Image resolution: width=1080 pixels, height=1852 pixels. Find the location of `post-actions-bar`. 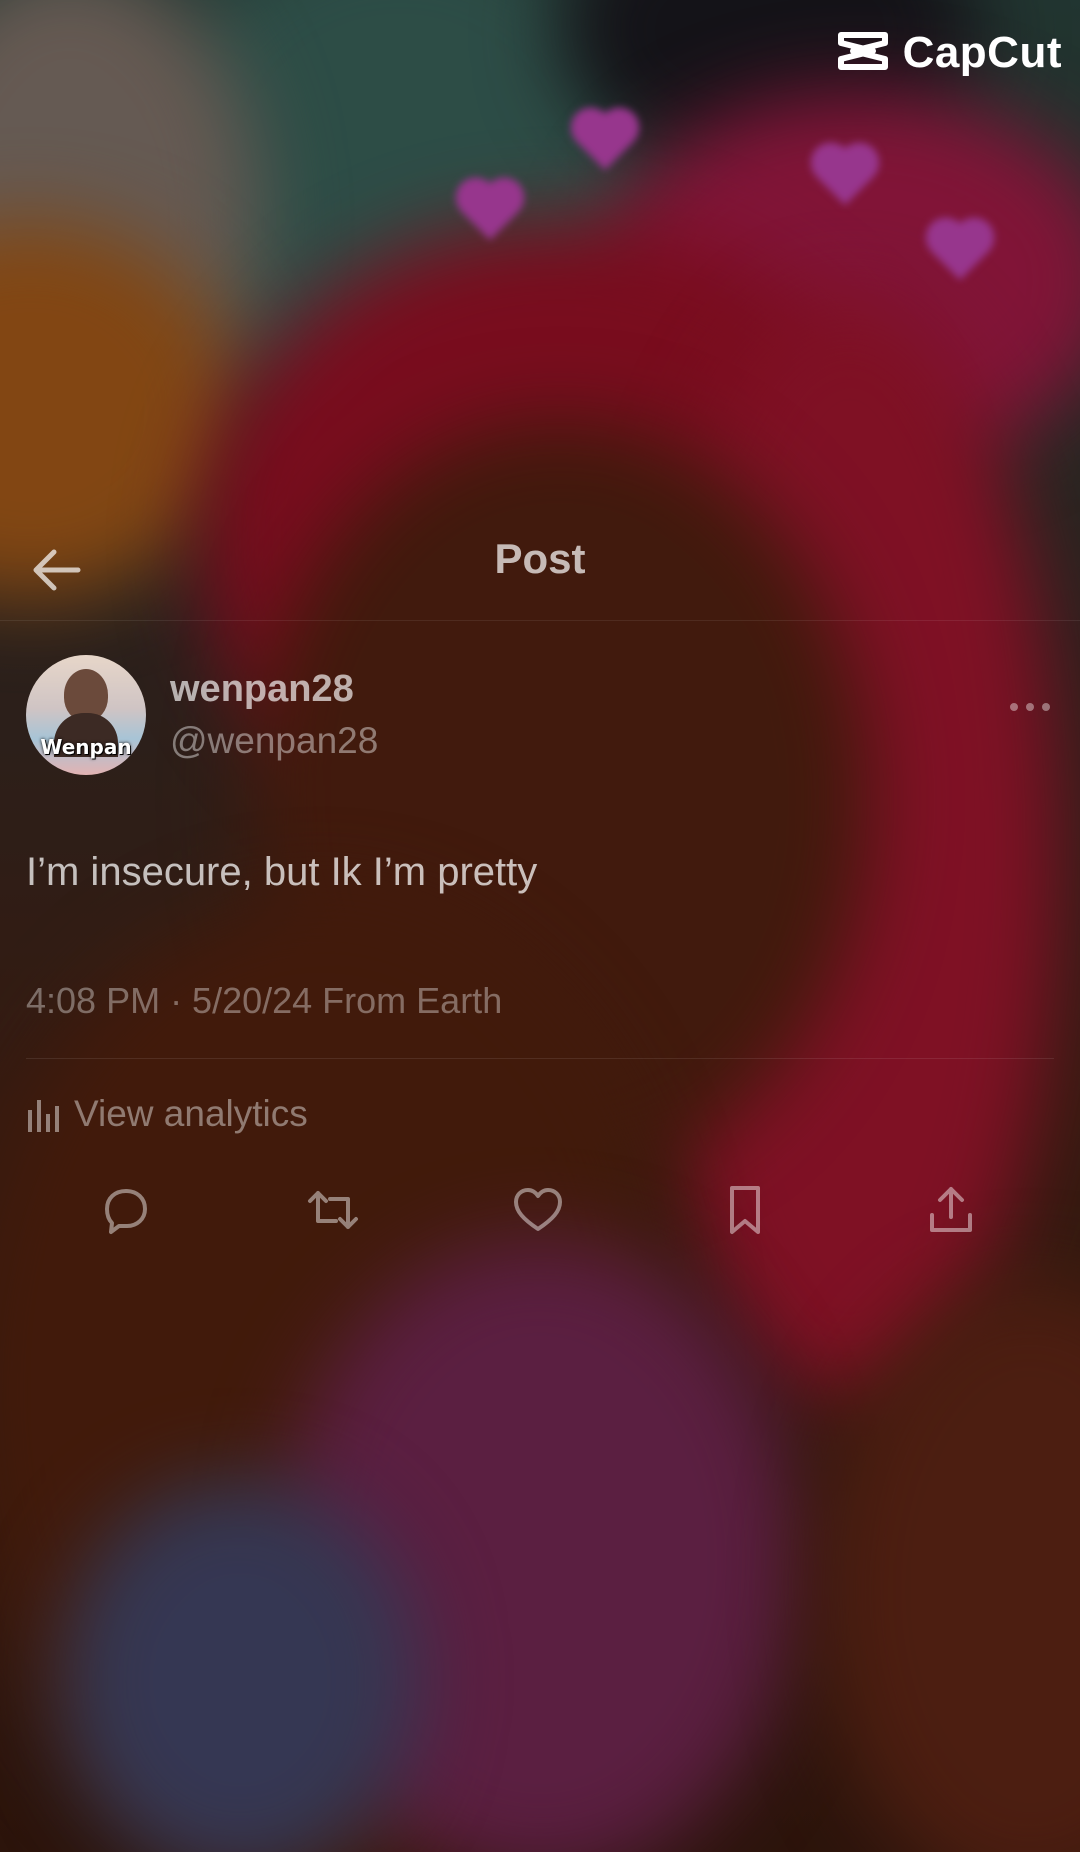

post-actions-bar is located at coordinates (540, 1211).